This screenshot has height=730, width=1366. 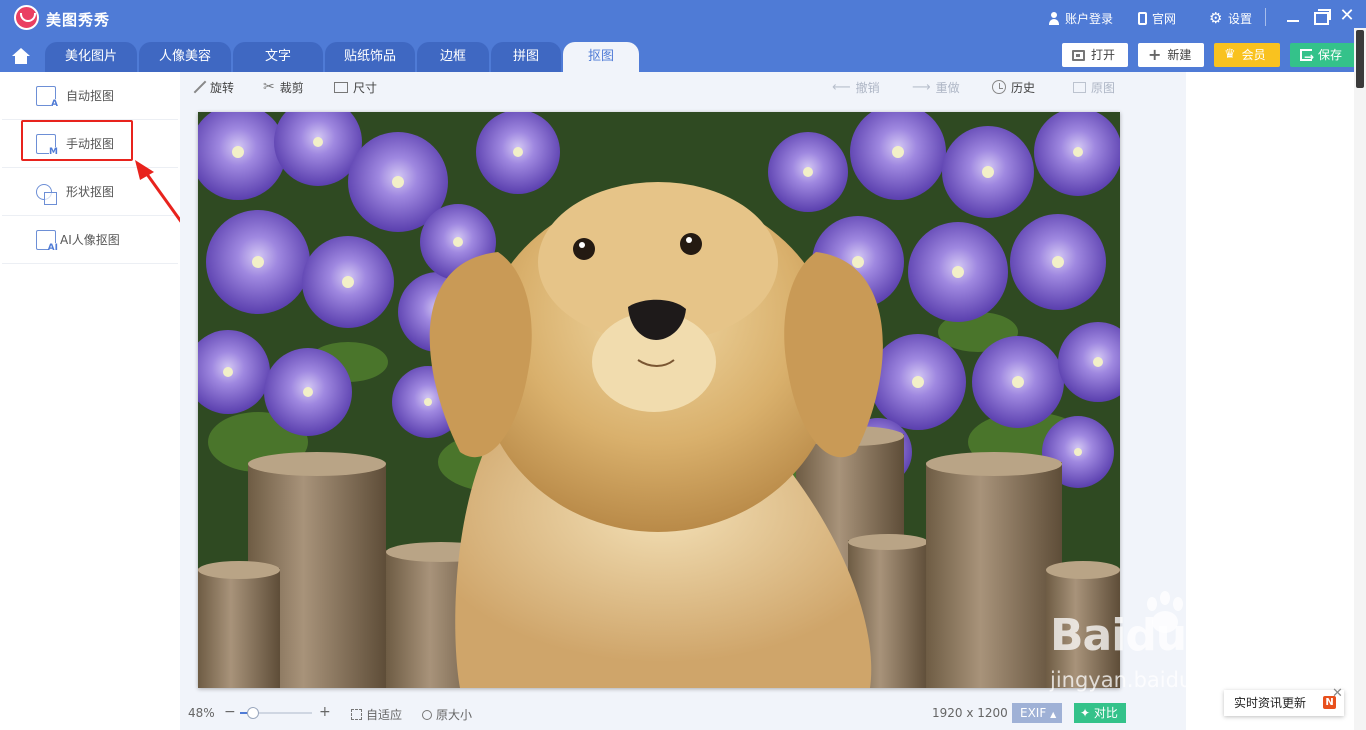 I want to click on tab-beautify: 美化图片, so click(x=91, y=57).